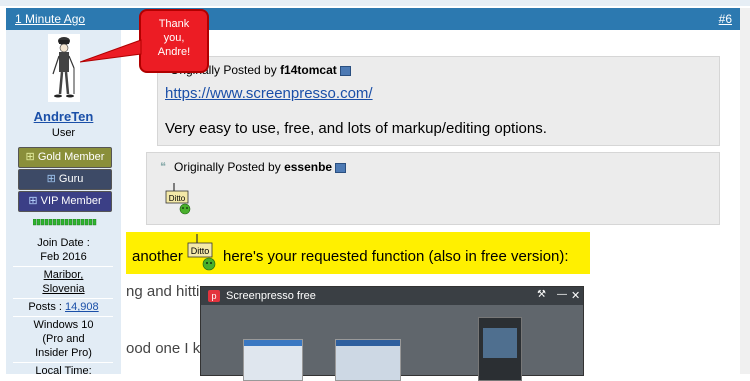 Image resolution: width=750 pixels, height=381 pixels. What do you see at coordinates (575, 295) in the screenshot?
I see `close-icon: ✕` at bounding box center [575, 295].